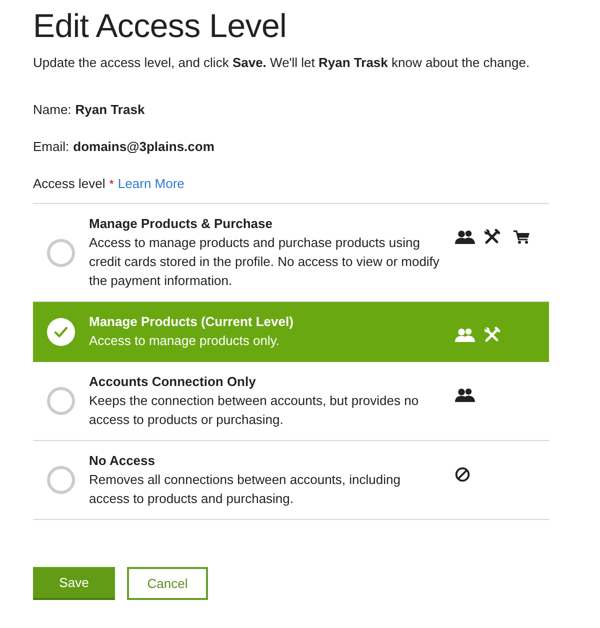  Describe the element at coordinates (245, 489) in the screenshot. I see `option-description: Removes all connections between accounts, including access to products and purchasing.` at that location.